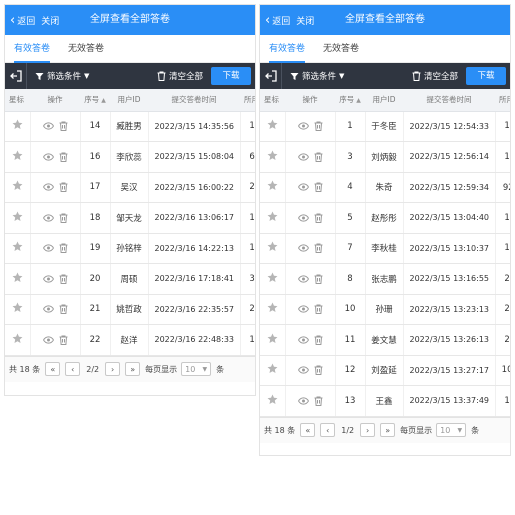  I want to click on table-row: 14臧胜男2022/3/15 14:35:56173, so click(130, 126).